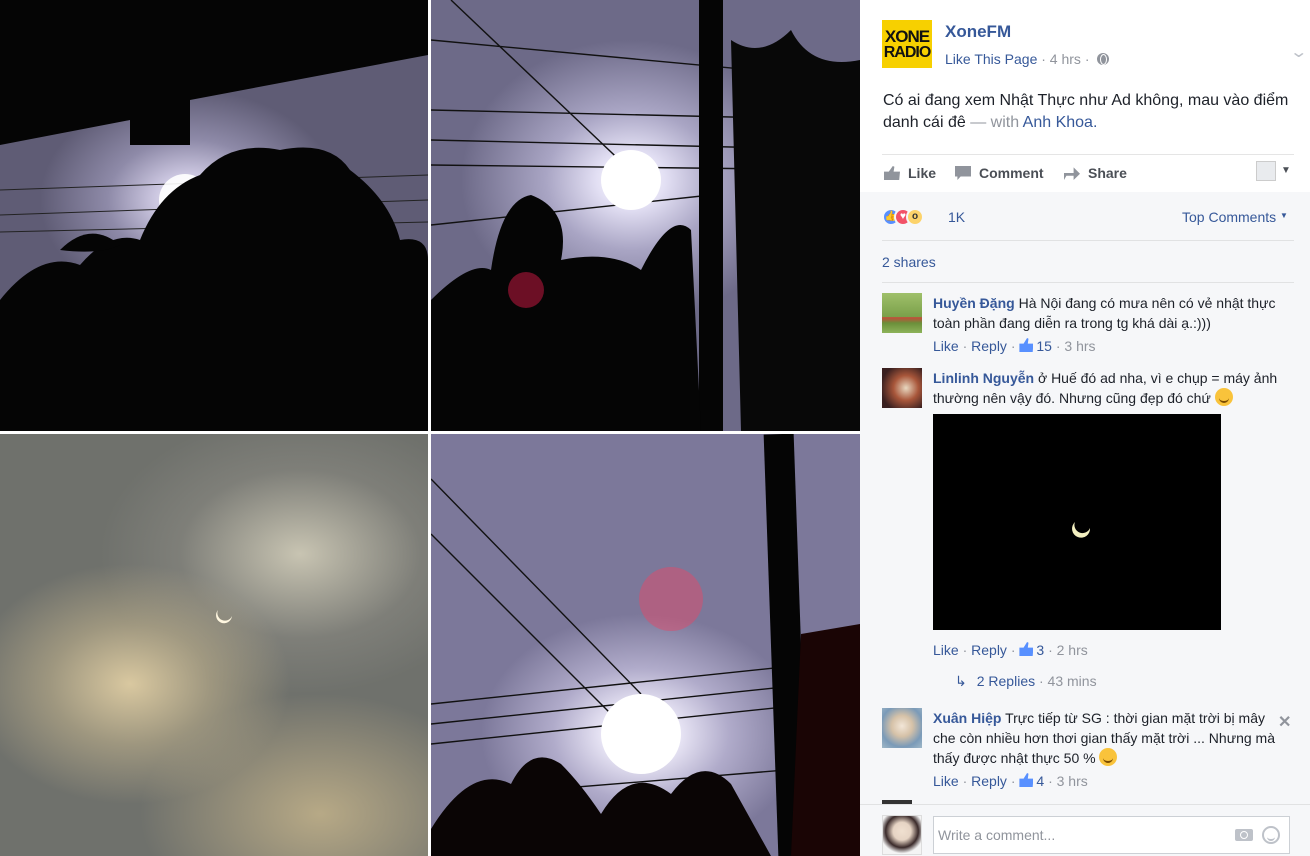  Describe the element at coordinates (1266, 171) in the screenshot. I see `viewer-avatar` at that location.